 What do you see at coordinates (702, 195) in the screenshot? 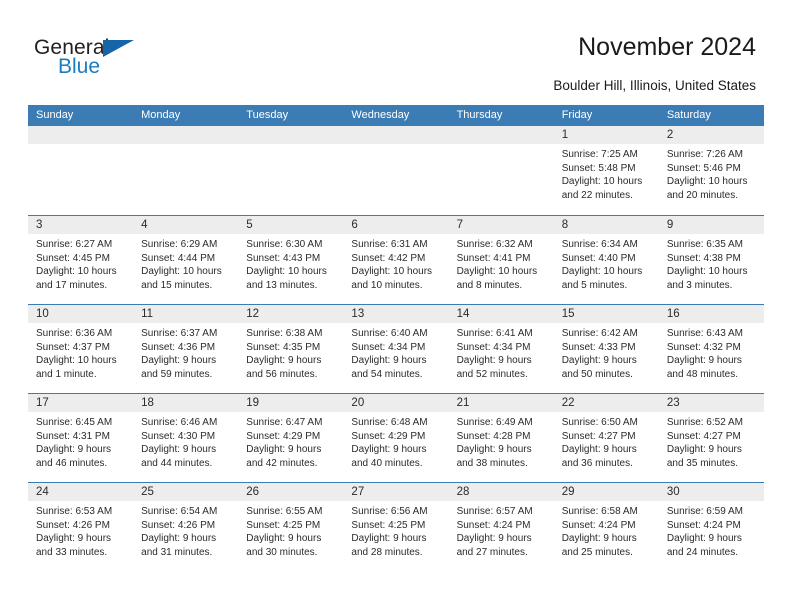
I see `daylight-text-cont: and 20 minutes.` at bounding box center [702, 195].